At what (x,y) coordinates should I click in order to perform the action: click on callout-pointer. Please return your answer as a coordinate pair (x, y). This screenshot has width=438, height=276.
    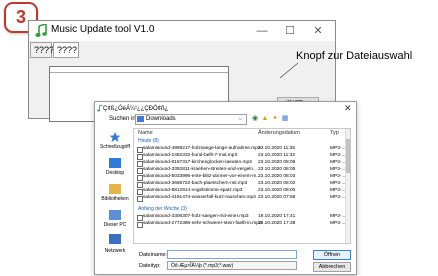
    Looking at the image, I should click on (289, 70).